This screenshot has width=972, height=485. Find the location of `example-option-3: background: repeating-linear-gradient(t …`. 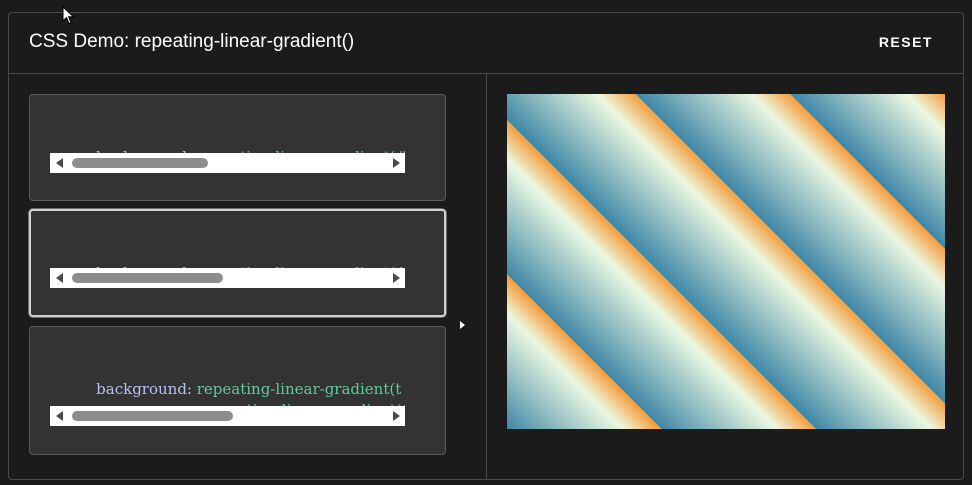

example-option-3: background: repeating-linear-gradient(t … is located at coordinates (237, 390).